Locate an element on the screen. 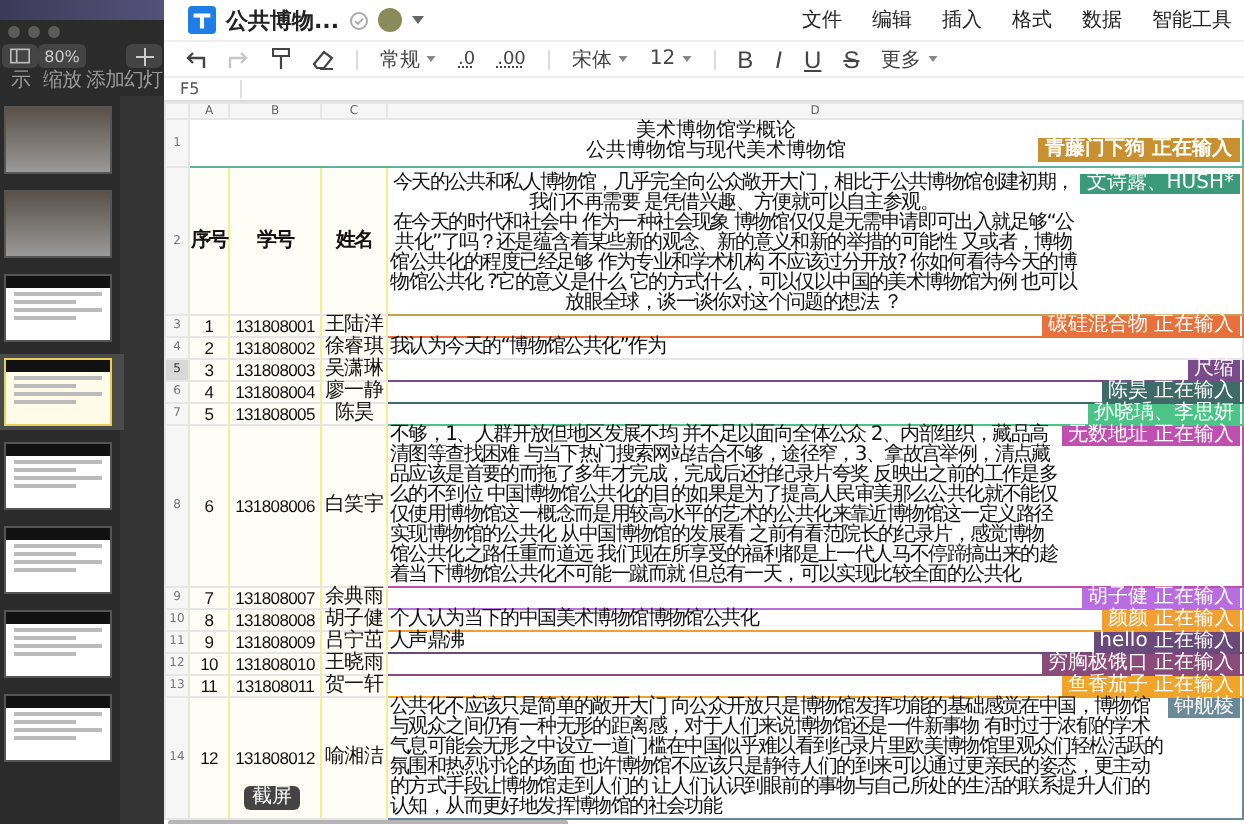 The width and height of the screenshot is (1244, 824). table-cell: 贺一轩 is located at coordinates (354, 686).